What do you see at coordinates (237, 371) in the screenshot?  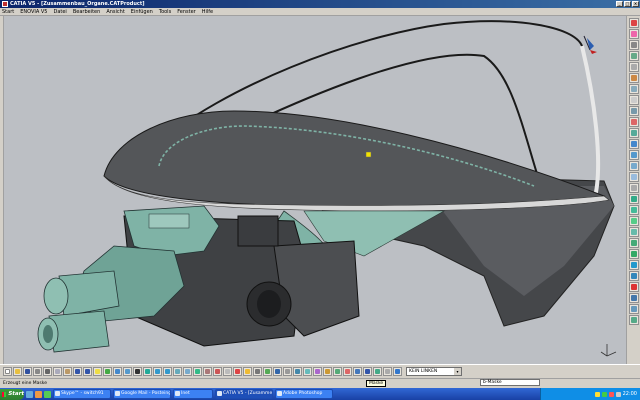 I see `measure-tool-icon` at bounding box center [237, 371].